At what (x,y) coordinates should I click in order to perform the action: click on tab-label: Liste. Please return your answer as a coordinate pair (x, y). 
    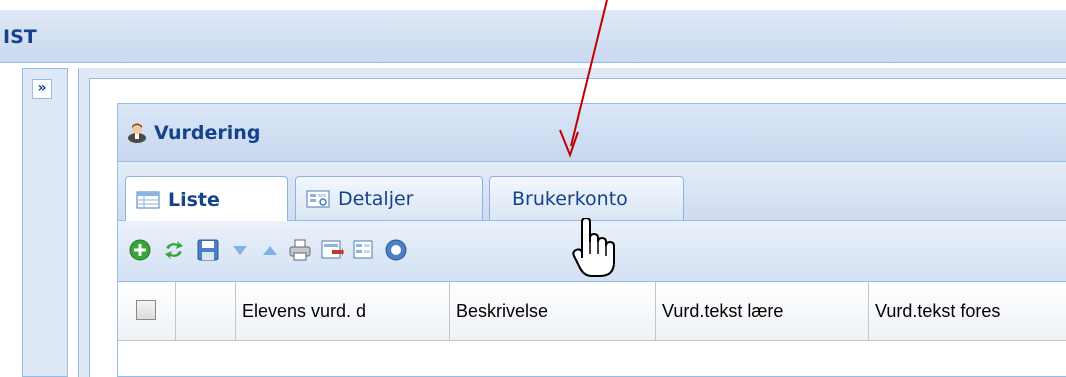
    Looking at the image, I should click on (194, 199).